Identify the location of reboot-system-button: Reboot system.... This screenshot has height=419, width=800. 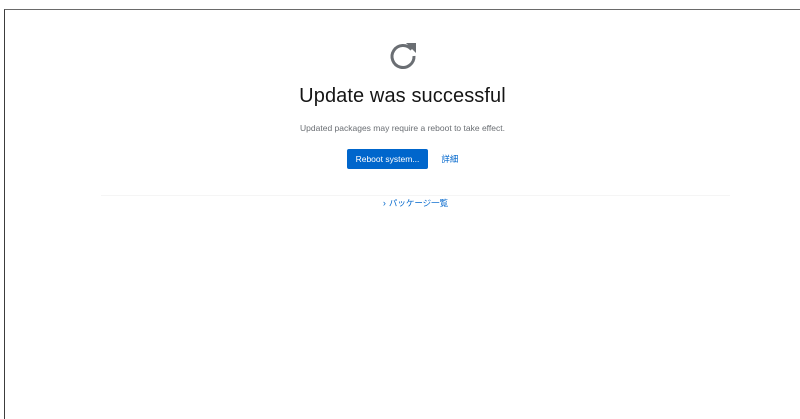
(387, 159).